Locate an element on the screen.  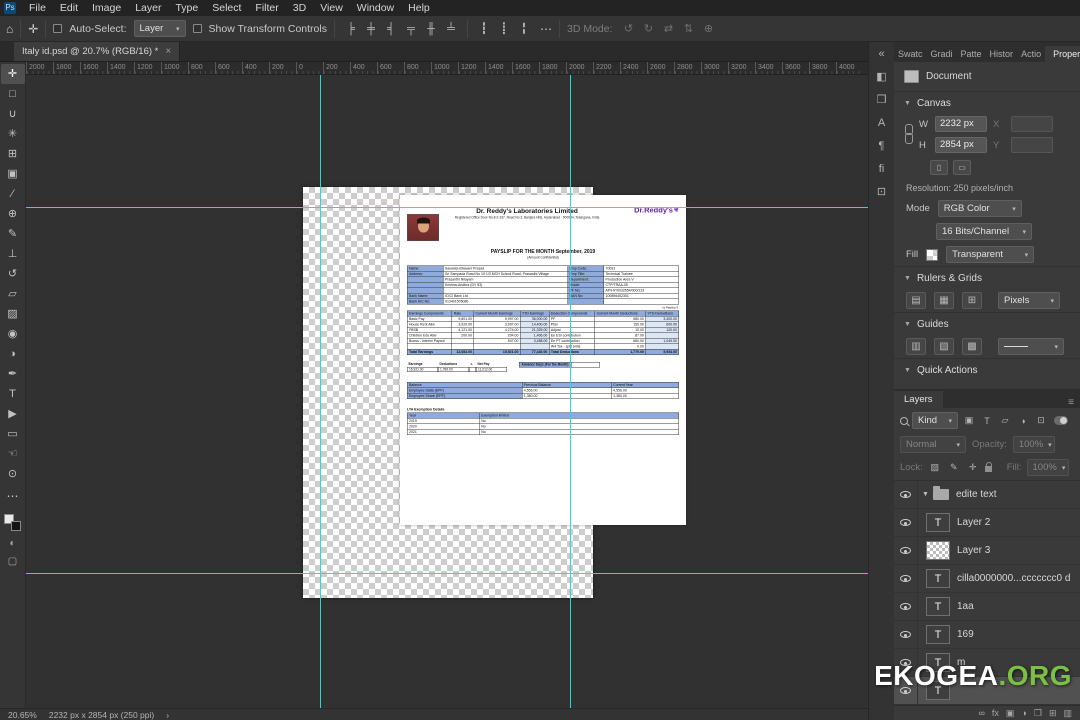
3d-roll-icon: ↻ is located at coordinates (649, 29).